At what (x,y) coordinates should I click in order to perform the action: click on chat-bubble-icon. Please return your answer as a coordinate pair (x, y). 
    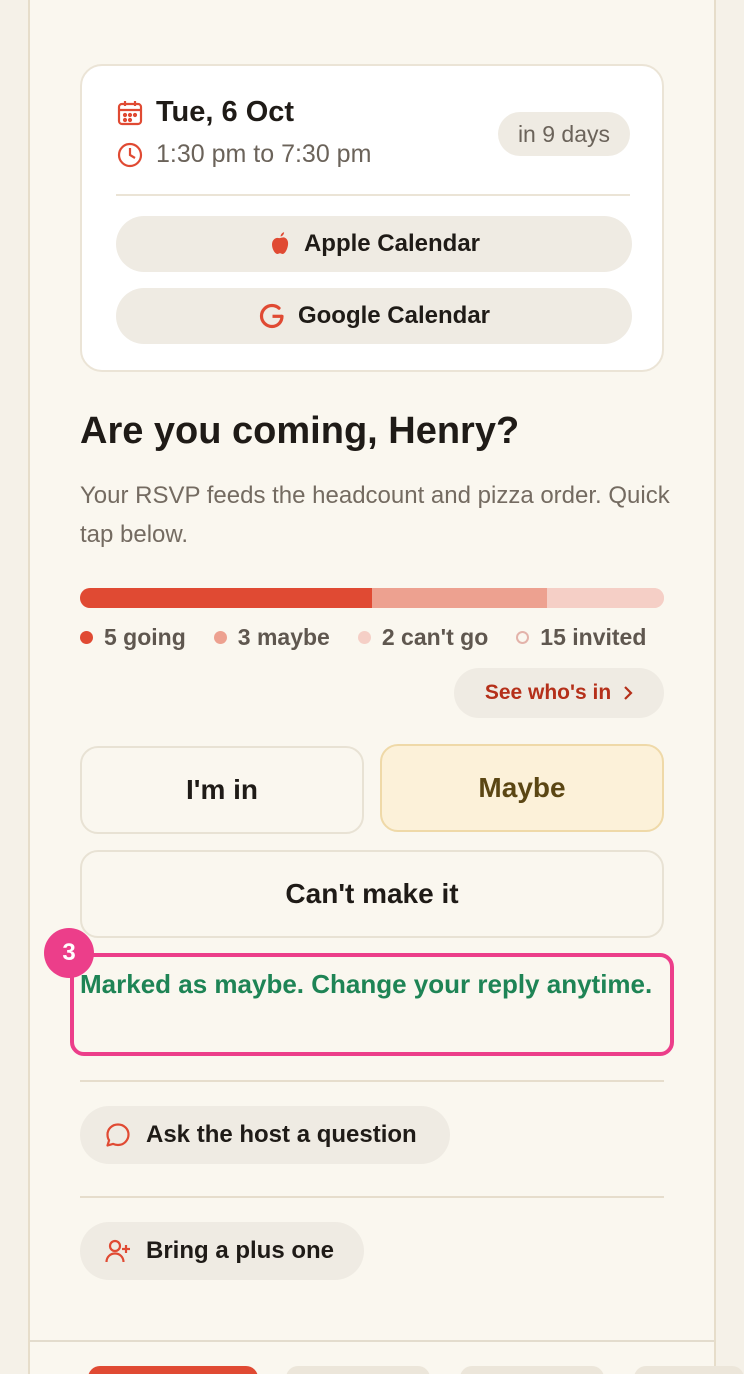
    Looking at the image, I should click on (118, 1135).